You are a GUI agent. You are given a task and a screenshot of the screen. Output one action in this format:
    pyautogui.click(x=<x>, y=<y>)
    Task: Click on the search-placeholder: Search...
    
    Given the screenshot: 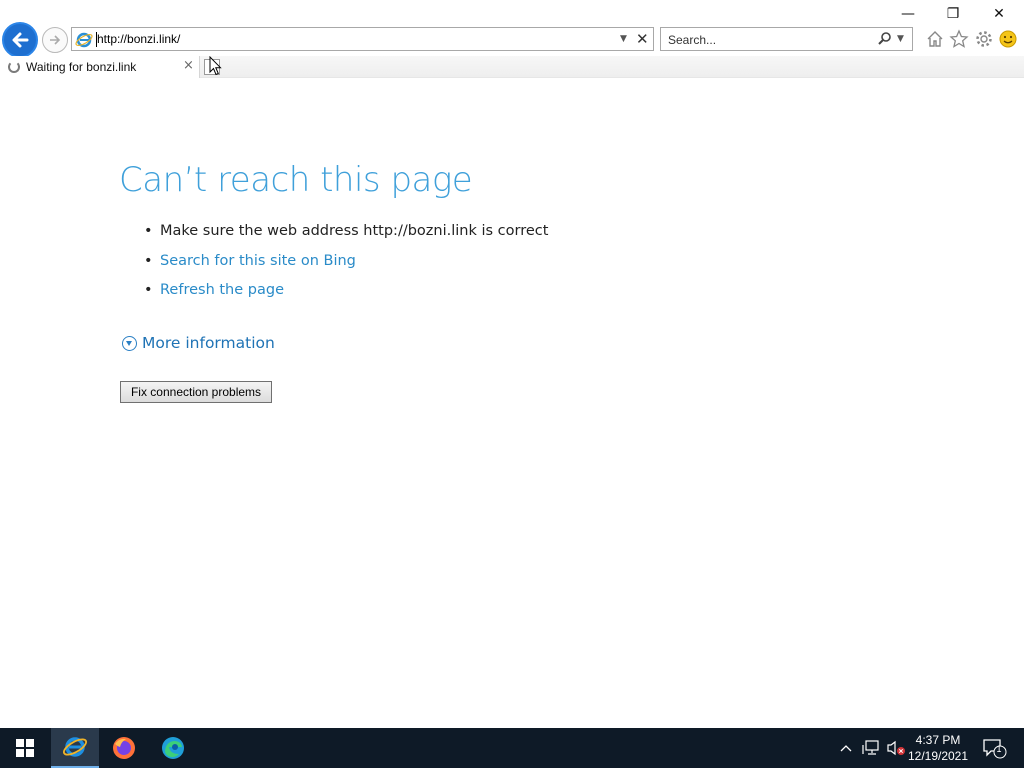 What is the action you would take?
    pyautogui.click(x=692, y=40)
    